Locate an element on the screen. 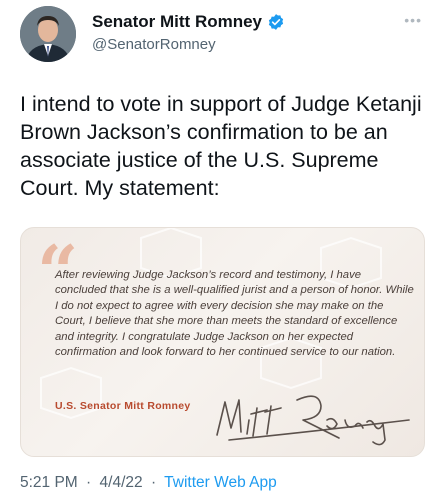  verified-badge-icon is located at coordinates (276, 22).